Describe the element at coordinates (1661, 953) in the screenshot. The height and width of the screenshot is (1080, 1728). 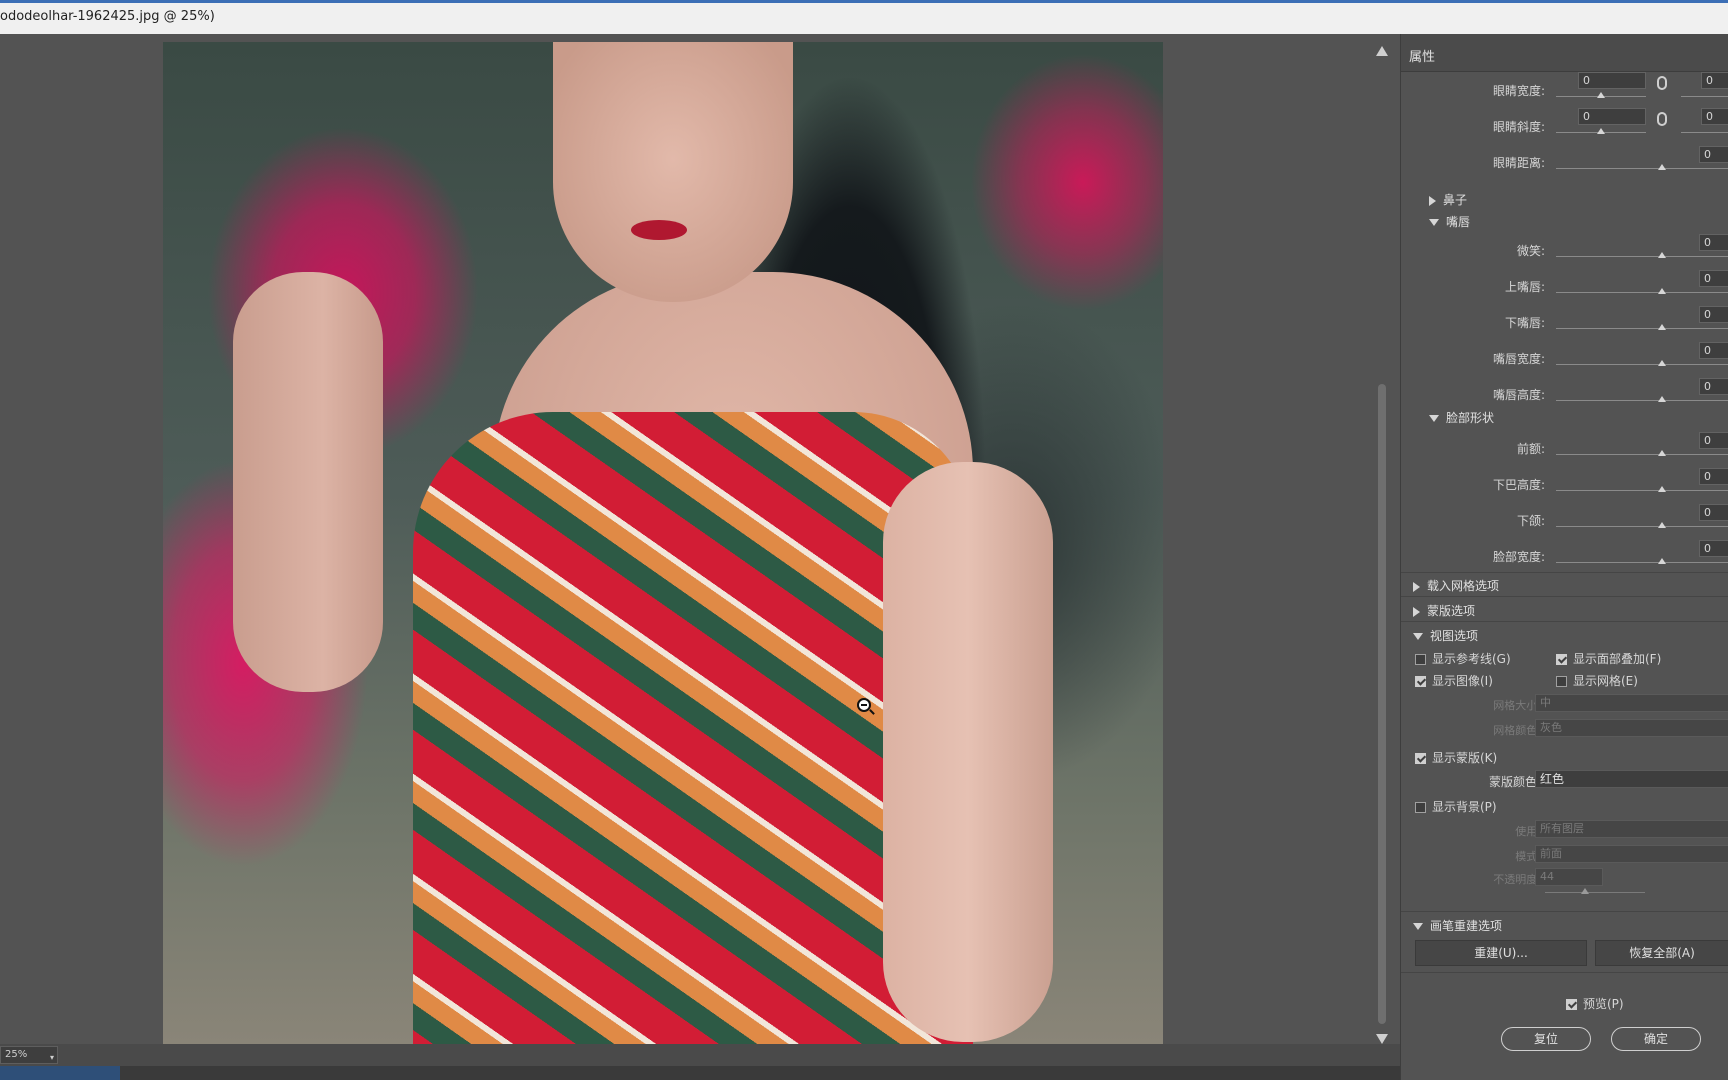
I see `restore-all-button: 恢复全部(A)` at that location.